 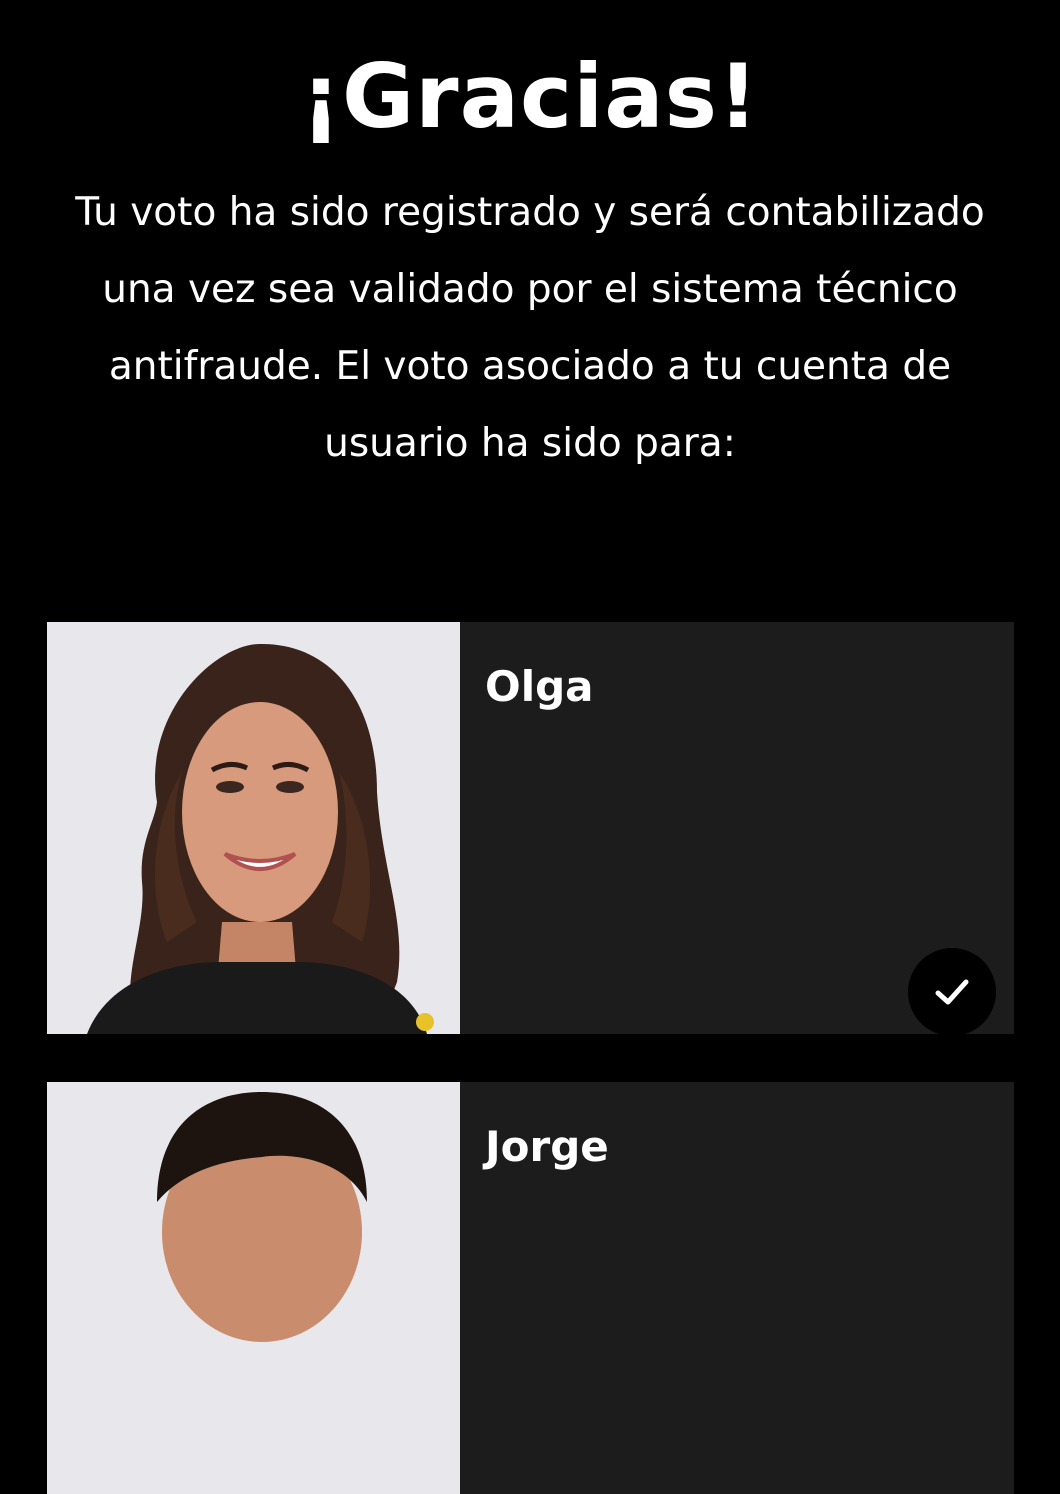 I want to click on check-icon, so click(x=952, y=992).